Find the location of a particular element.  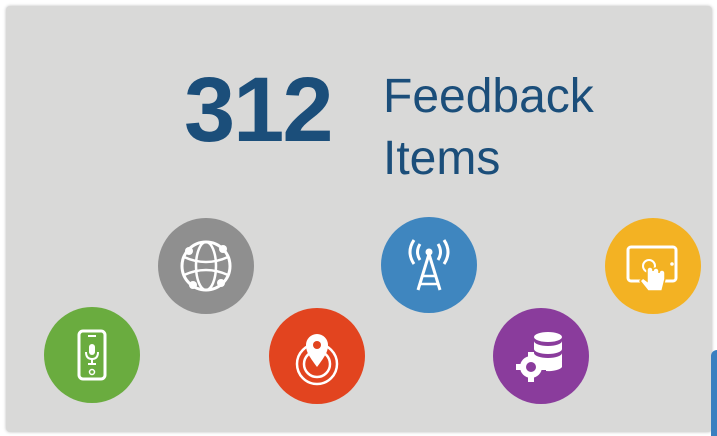

tablet-touch-icon is located at coordinates (653, 266).